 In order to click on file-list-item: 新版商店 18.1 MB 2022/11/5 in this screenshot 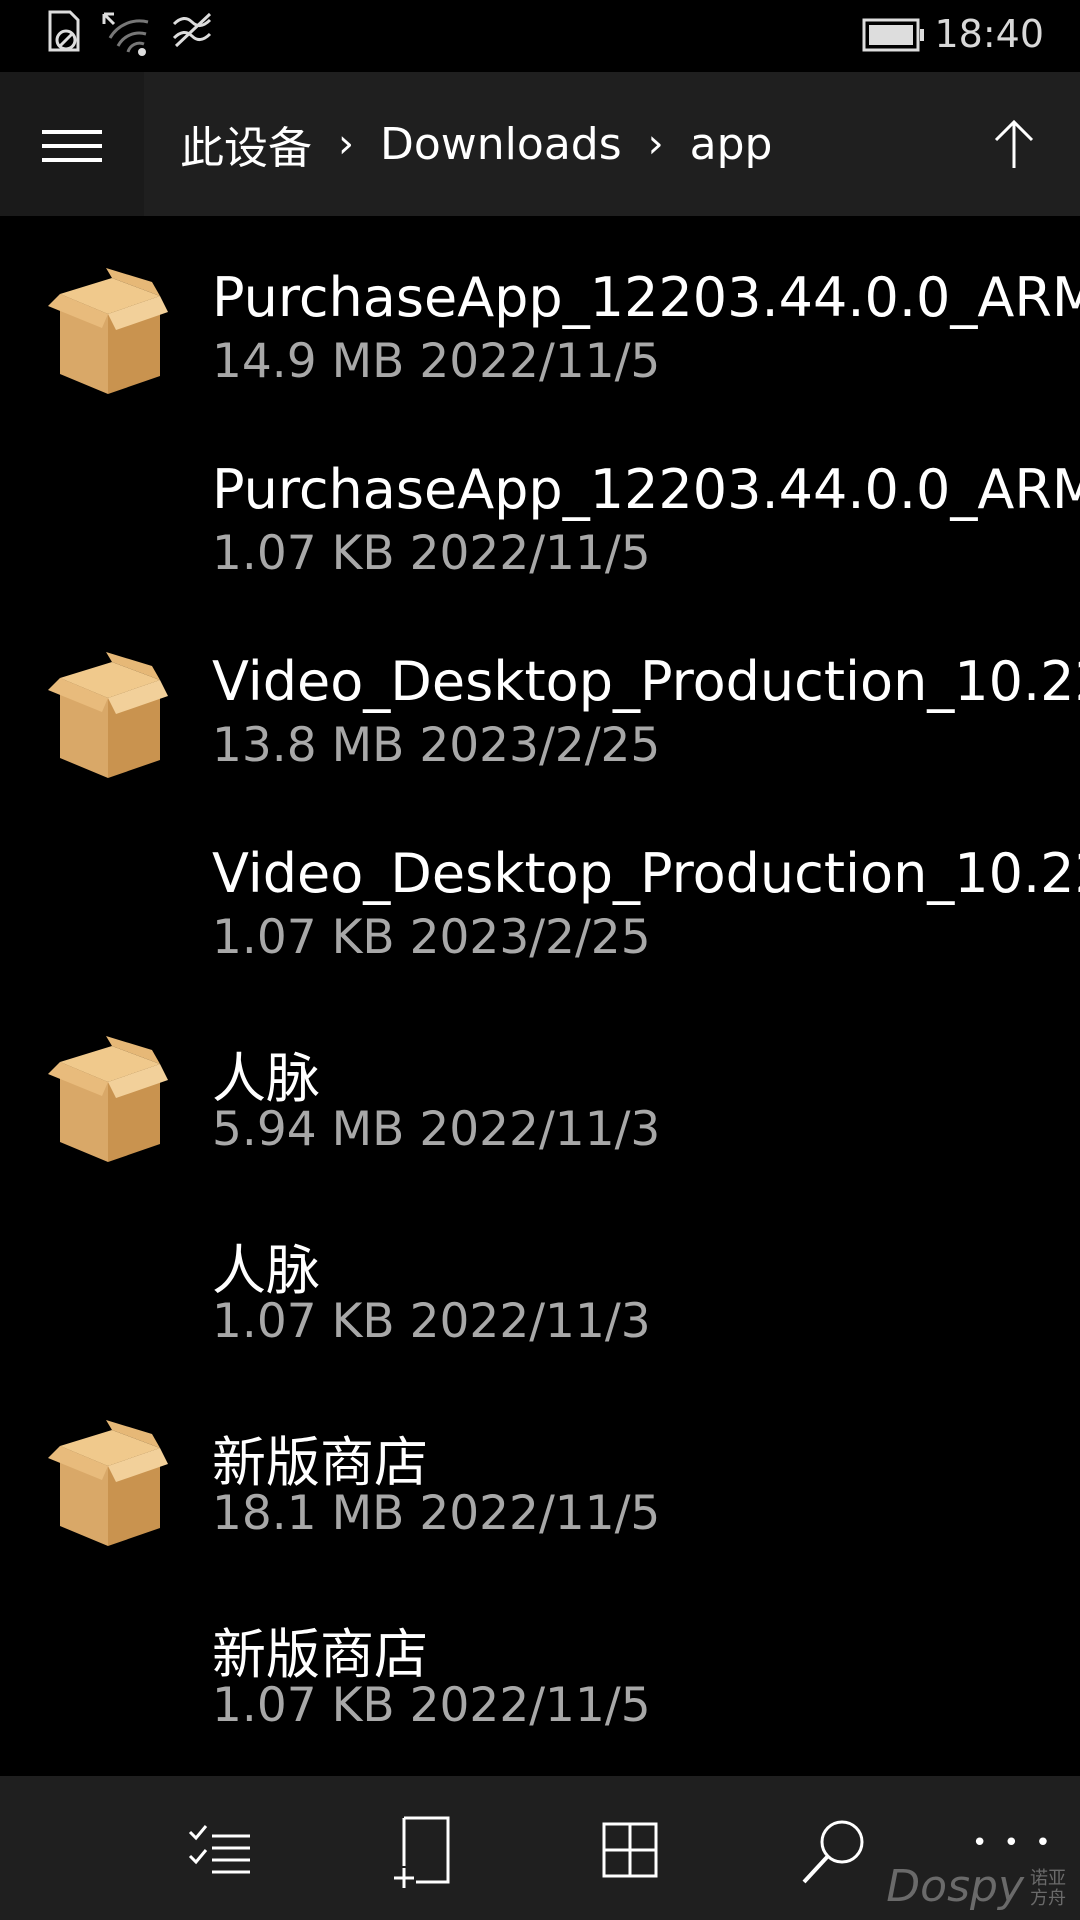, I will do `click(540, 1464)`.